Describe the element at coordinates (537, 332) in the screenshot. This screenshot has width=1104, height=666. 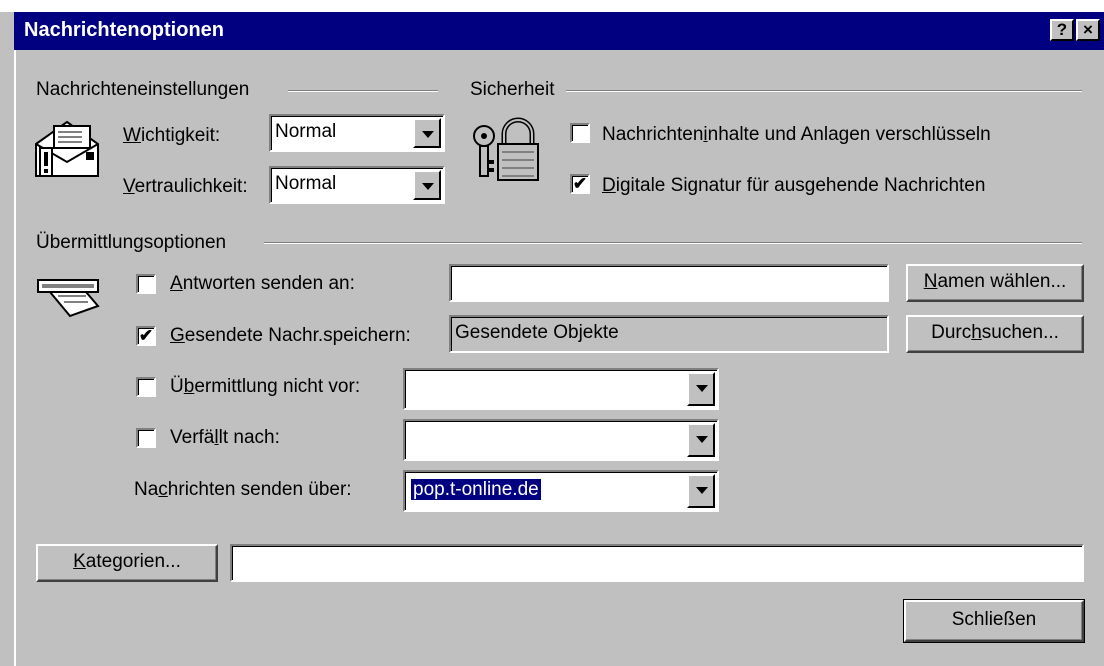
I see `save-sent-folder-value: Gesendete Objekte` at that location.